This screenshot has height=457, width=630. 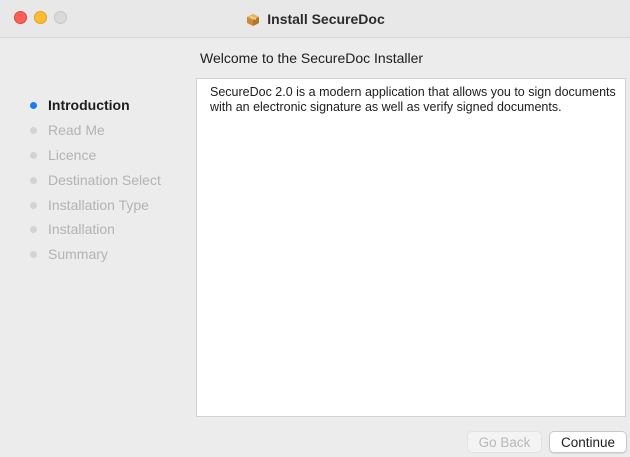 What do you see at coordinates (72, 155) in the screenshot?
I see `step-label: Licence` at bounding box center [72, 155].